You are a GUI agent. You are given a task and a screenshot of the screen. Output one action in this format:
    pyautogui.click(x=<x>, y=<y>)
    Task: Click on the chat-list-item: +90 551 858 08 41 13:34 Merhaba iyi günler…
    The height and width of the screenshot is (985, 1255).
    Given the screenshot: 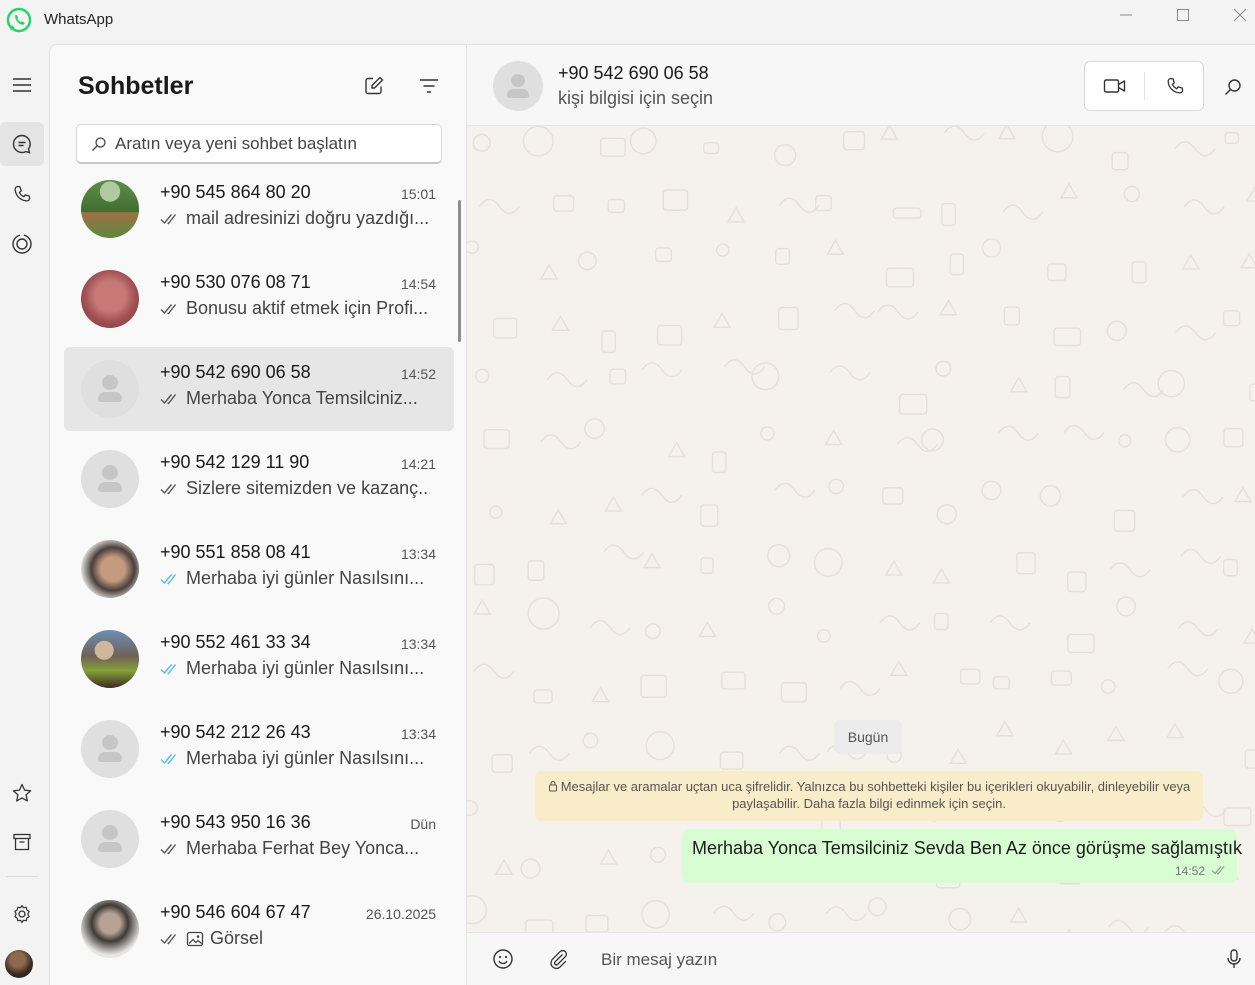 What is the action you would take?
    pyautogui.click(x=259, y=569)
    